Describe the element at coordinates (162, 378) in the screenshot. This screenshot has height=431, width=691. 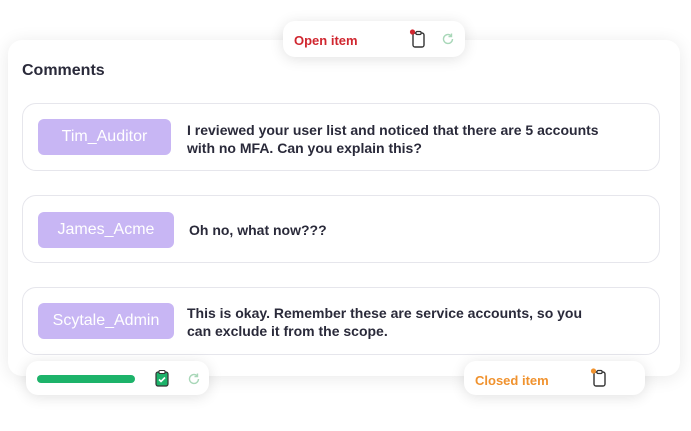
I see `clipboard-check-icon` at that location.